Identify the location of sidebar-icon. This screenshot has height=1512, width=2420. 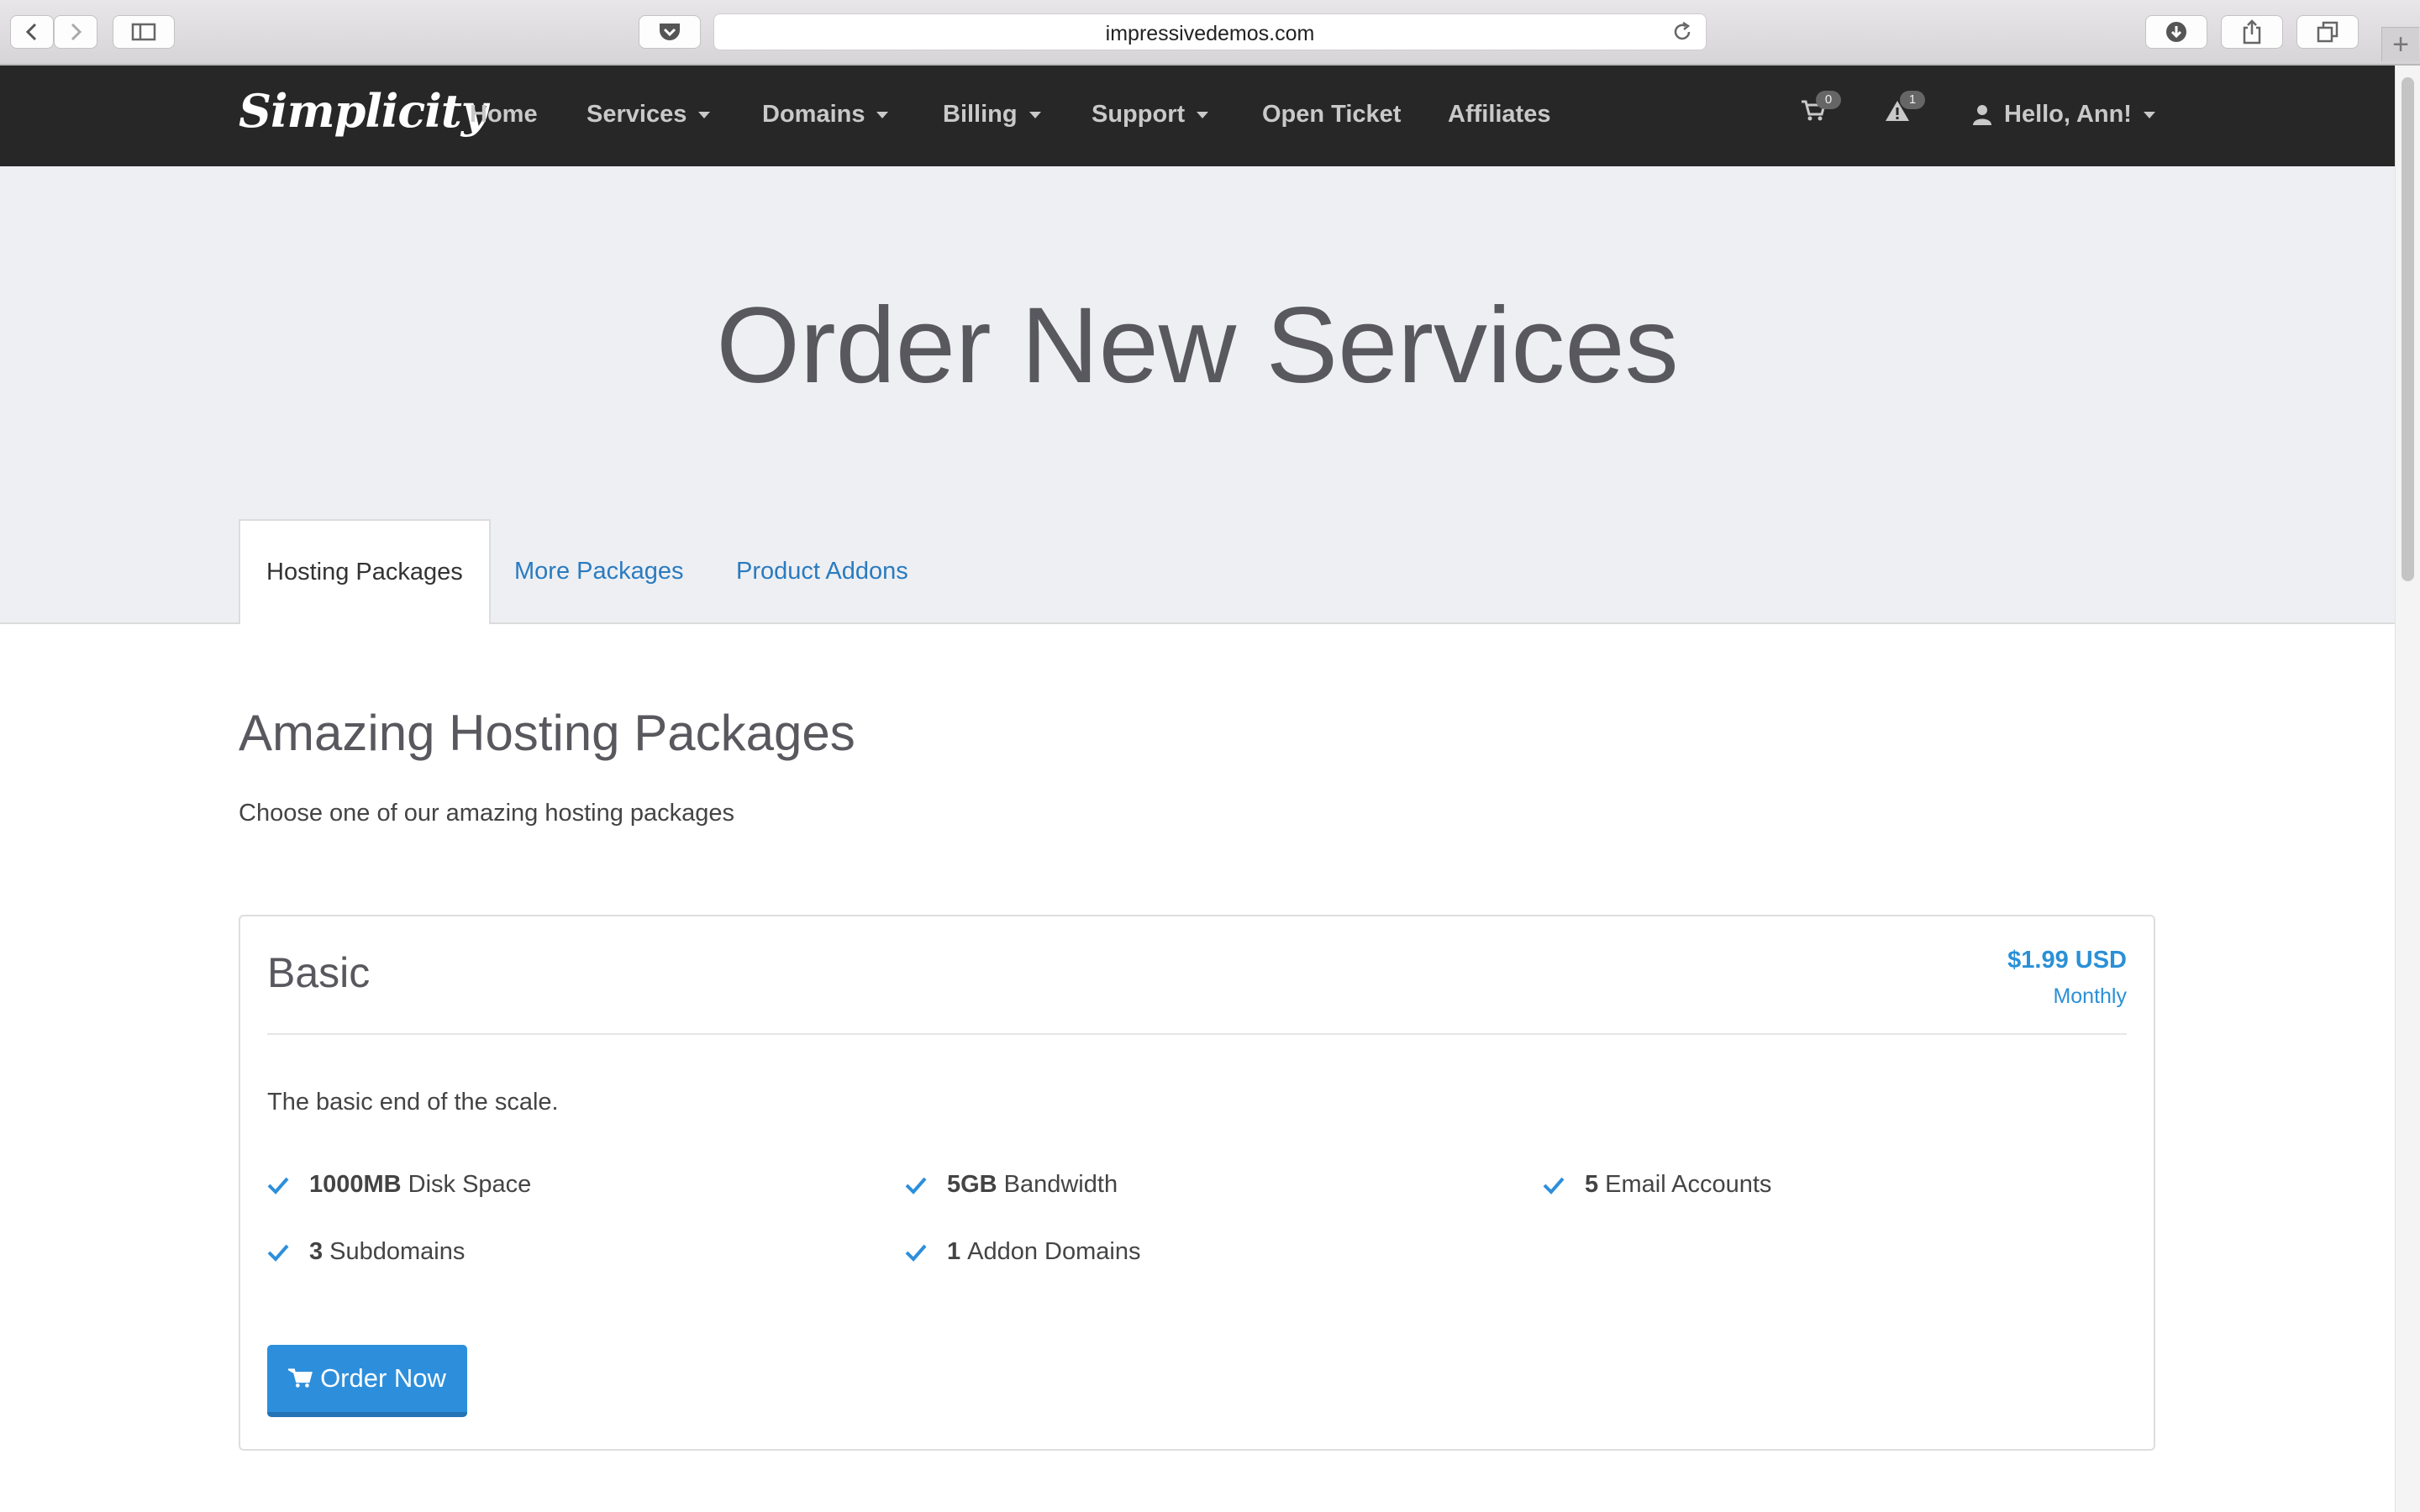
(143, 32).